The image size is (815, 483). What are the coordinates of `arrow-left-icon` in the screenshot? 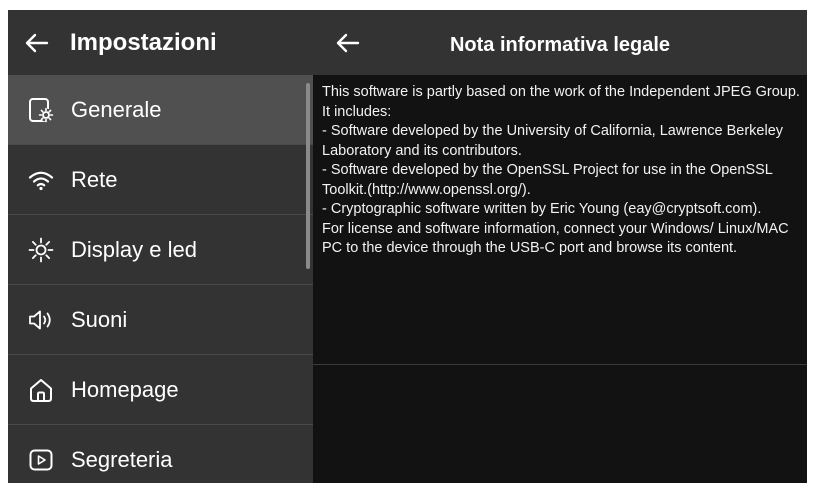 It's located at (37, 43).